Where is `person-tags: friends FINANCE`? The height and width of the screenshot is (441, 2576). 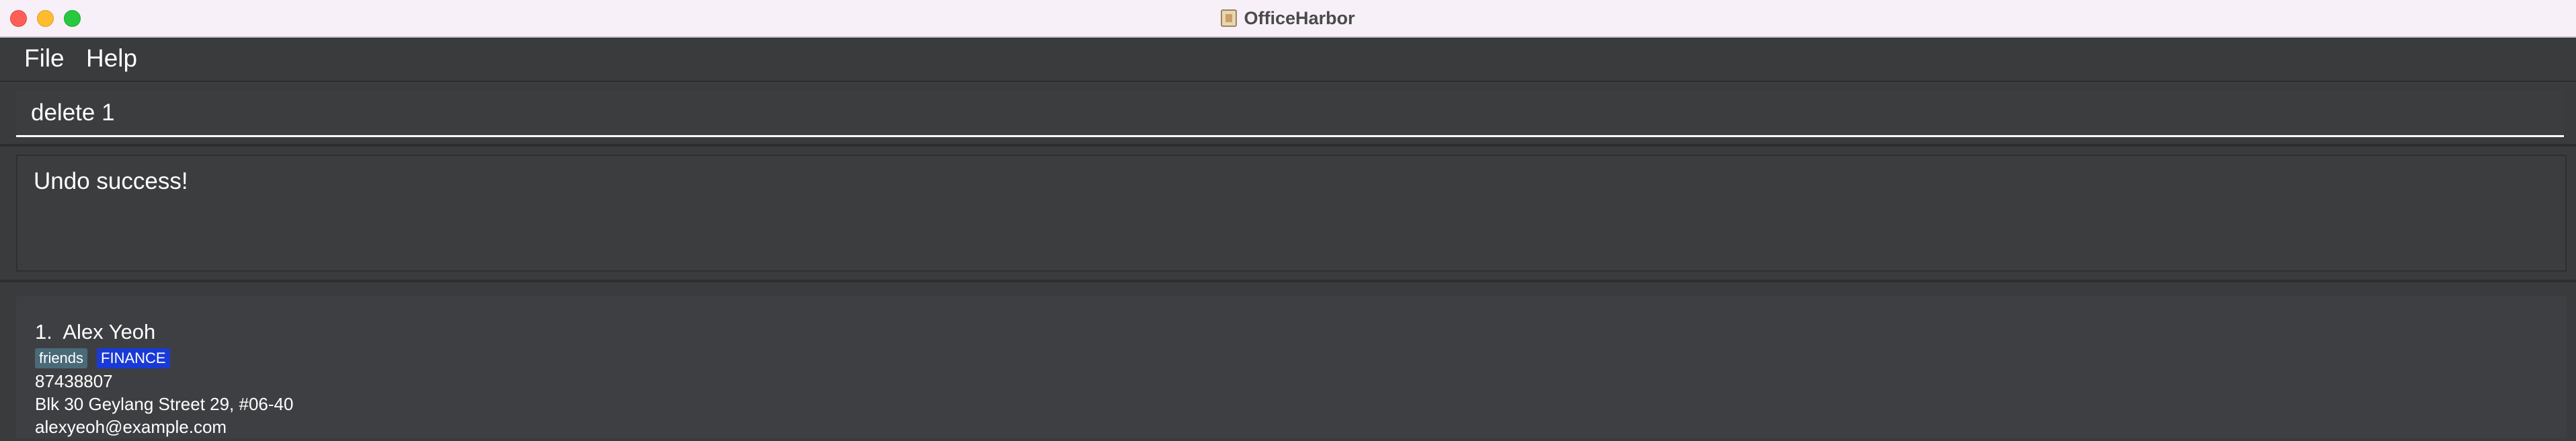
person-tags: friends FINANCE is located at coordinates (102, 358).